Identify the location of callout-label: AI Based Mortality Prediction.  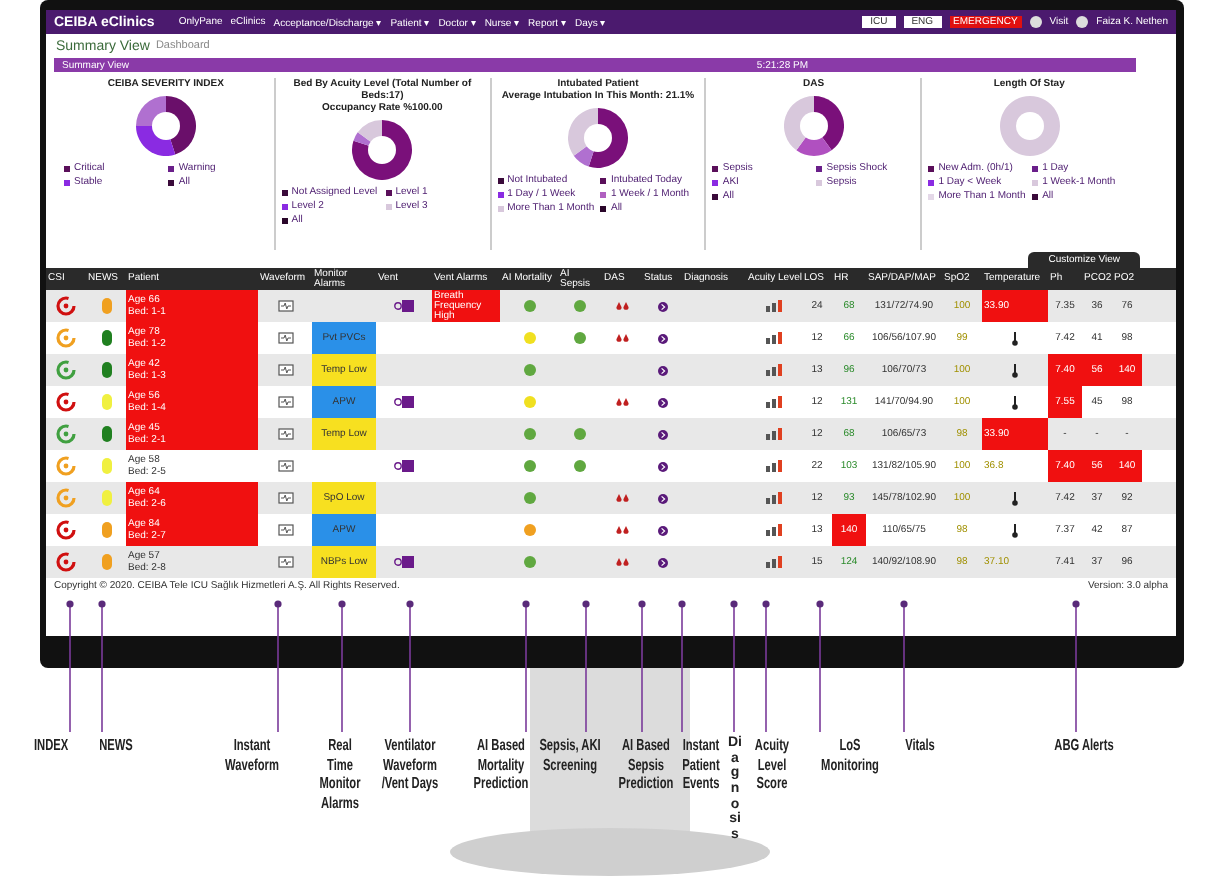
(501, 764).